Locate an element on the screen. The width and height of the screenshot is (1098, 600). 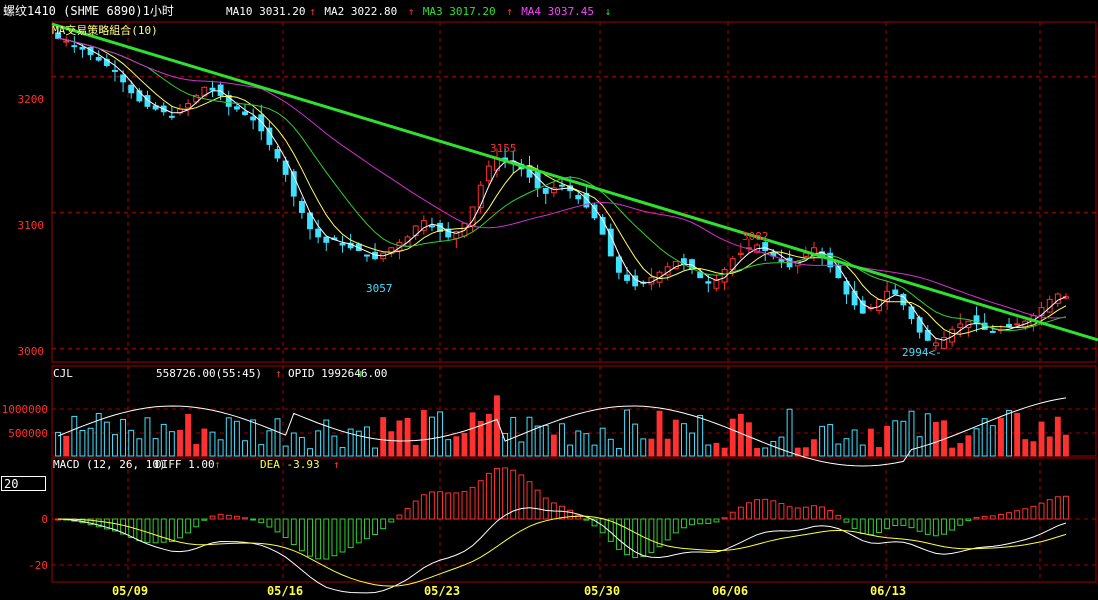
x-axis-labels: 05/09 05/16 05/23 05/30 06/06 06/13 is located at coordinates (509, 591).